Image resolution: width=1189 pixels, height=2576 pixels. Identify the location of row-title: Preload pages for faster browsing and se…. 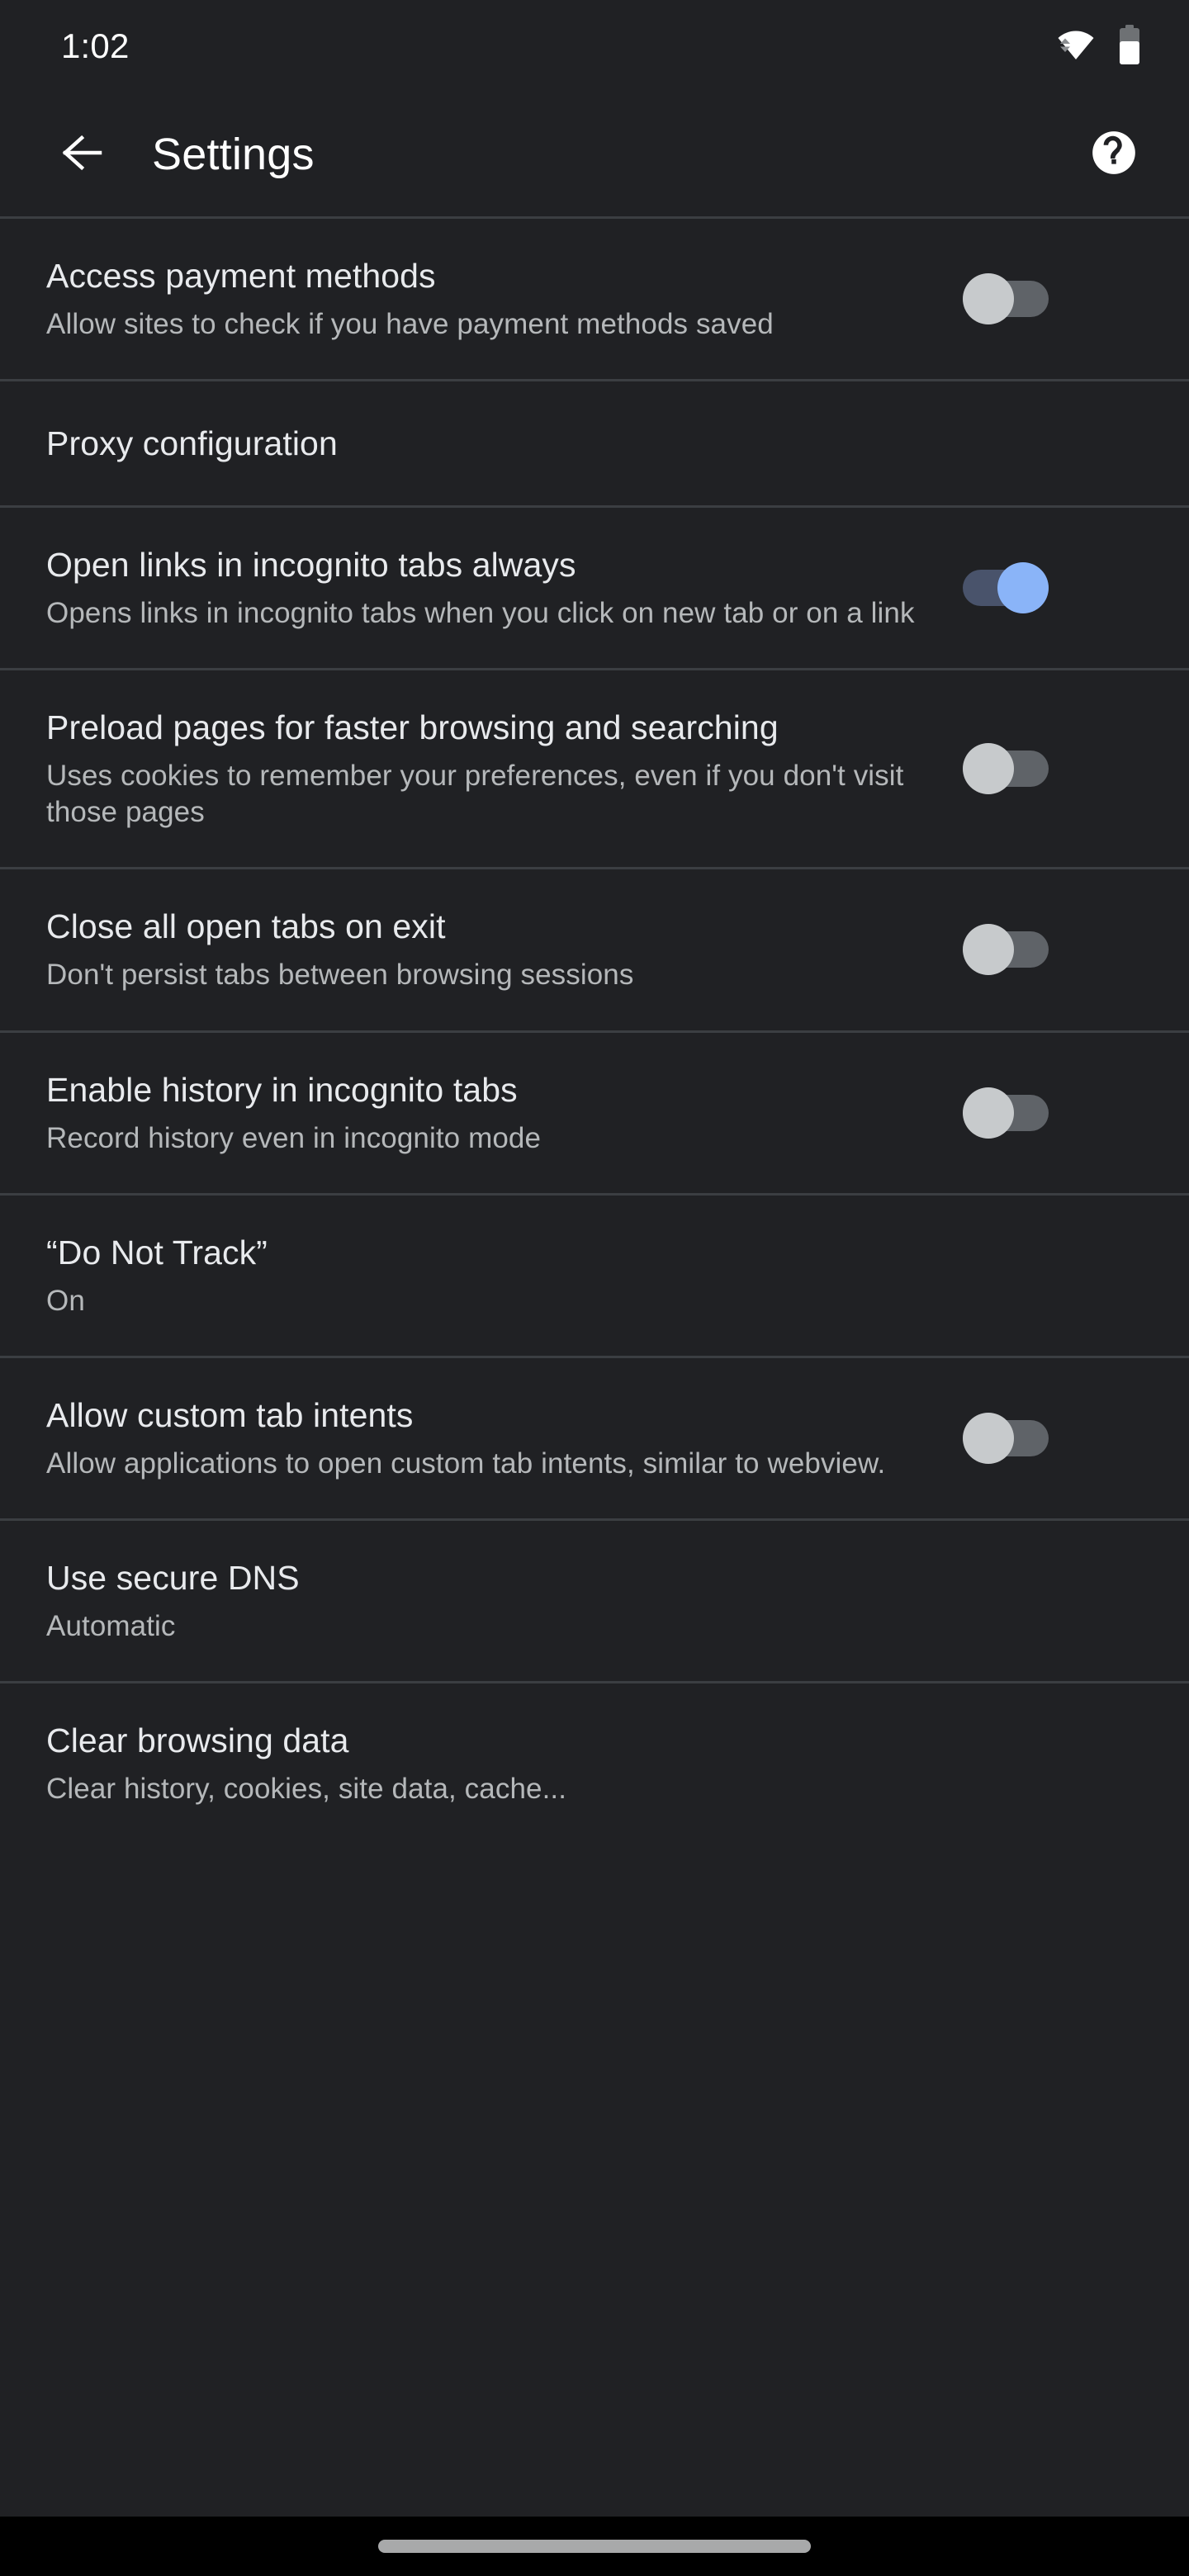
(412, 727).